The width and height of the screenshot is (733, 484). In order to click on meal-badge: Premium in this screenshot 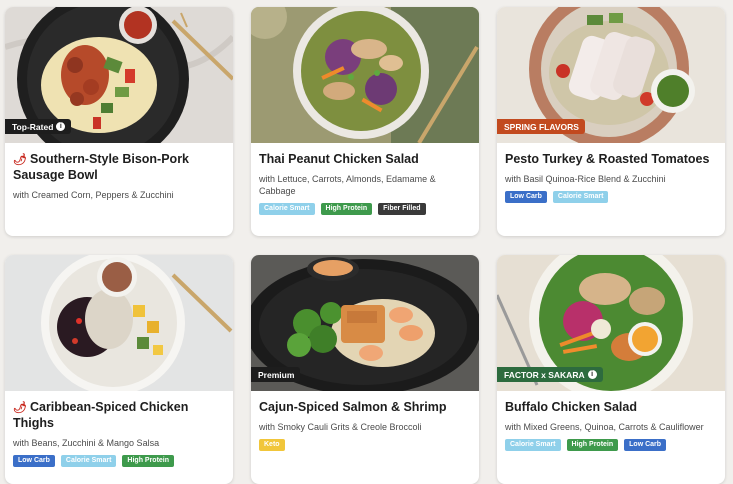, I will do `click(276, 374)`.